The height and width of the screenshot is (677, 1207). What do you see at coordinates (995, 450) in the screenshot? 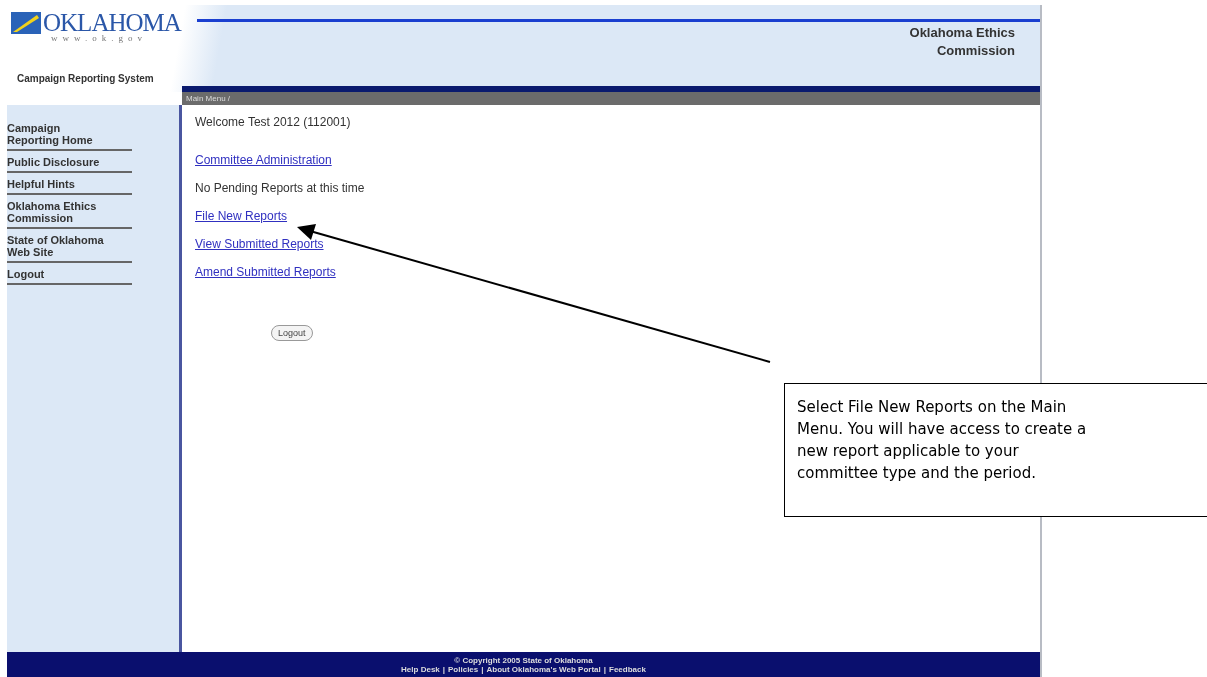
I see `callout-note: Select File New Reports on the Main Menu. You will have access to create a new report applicable to your committee type and the period.` at bounding box center [995, 450].